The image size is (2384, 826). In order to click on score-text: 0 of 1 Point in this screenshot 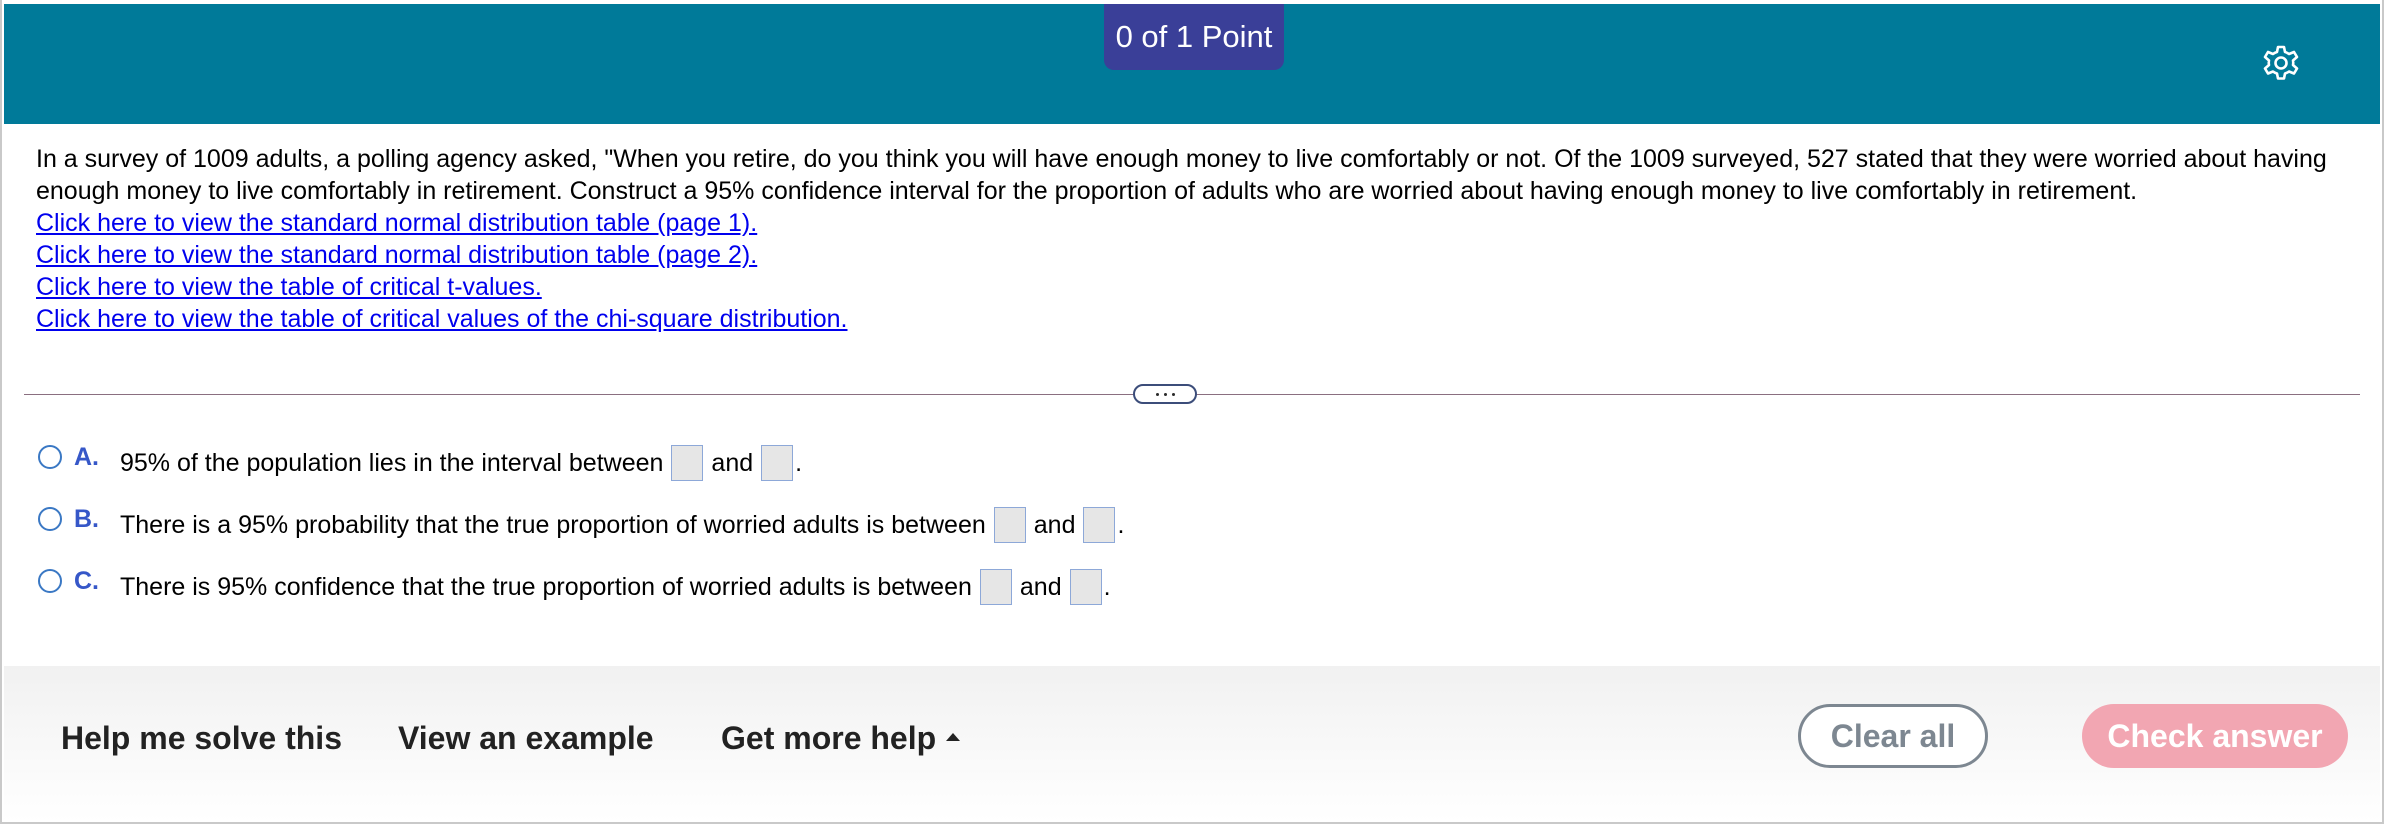, I will do `click(1194, 36)`.